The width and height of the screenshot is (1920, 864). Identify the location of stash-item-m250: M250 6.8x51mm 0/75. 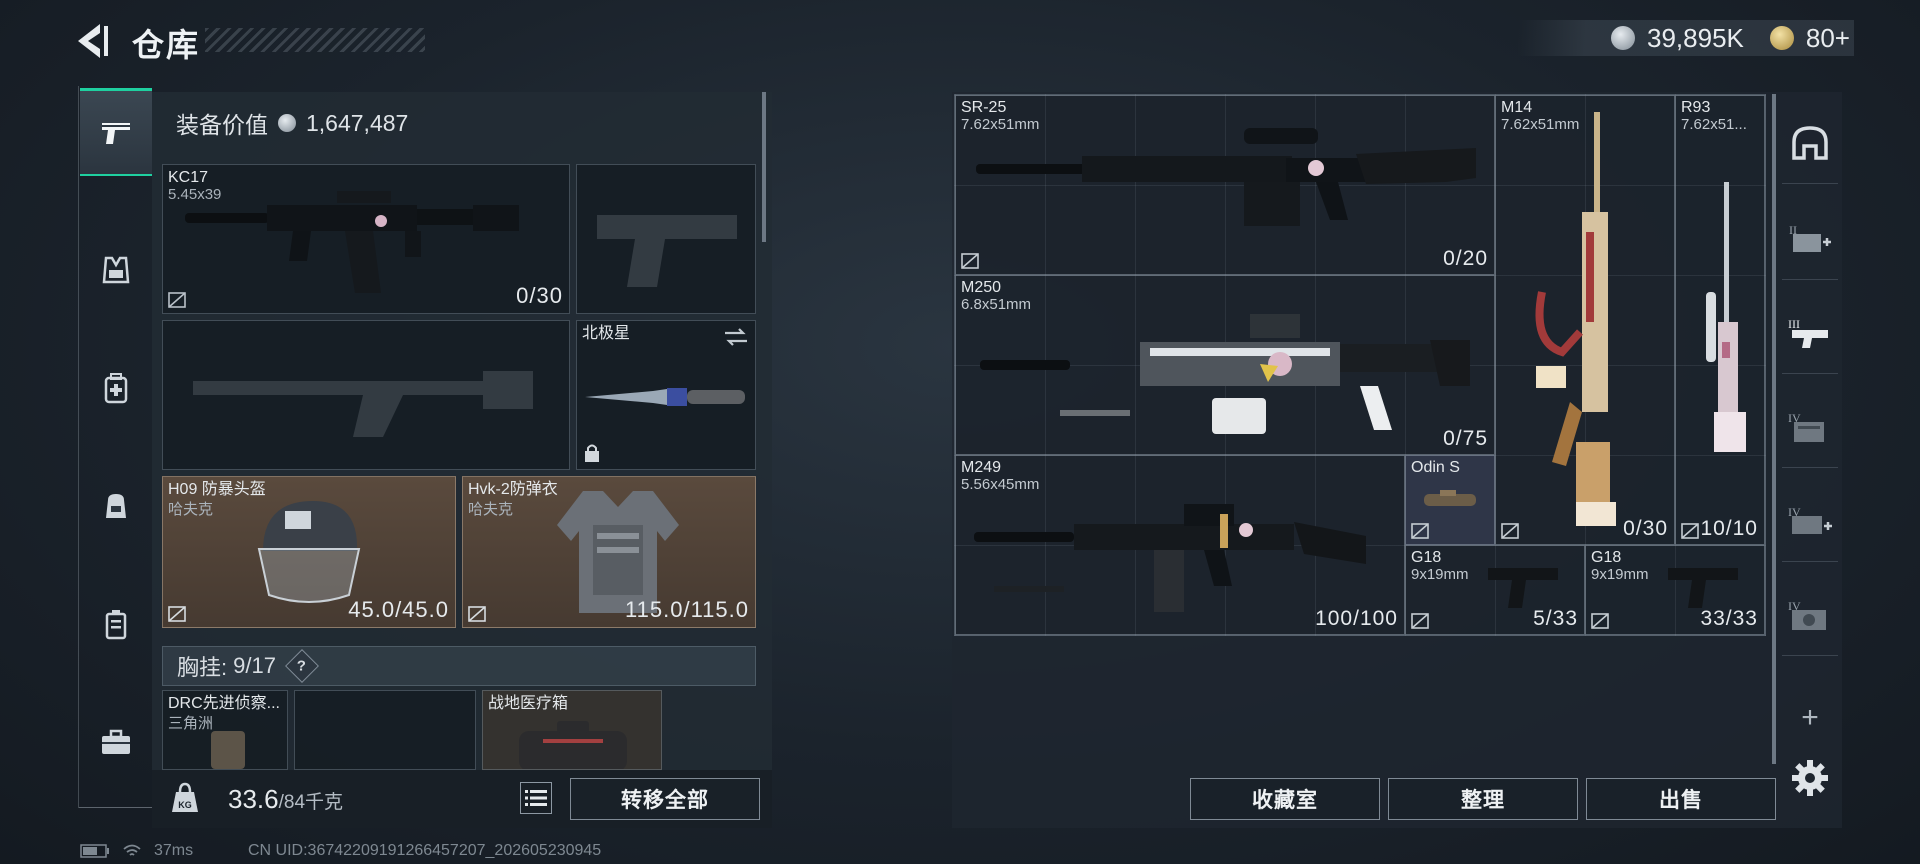
(1225, 365).